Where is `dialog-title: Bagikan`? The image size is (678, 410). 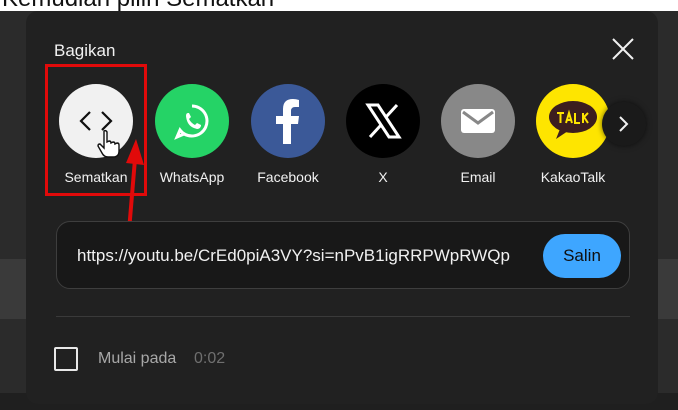 dialog-title: Bagikan is located at coordinates (85, 50).